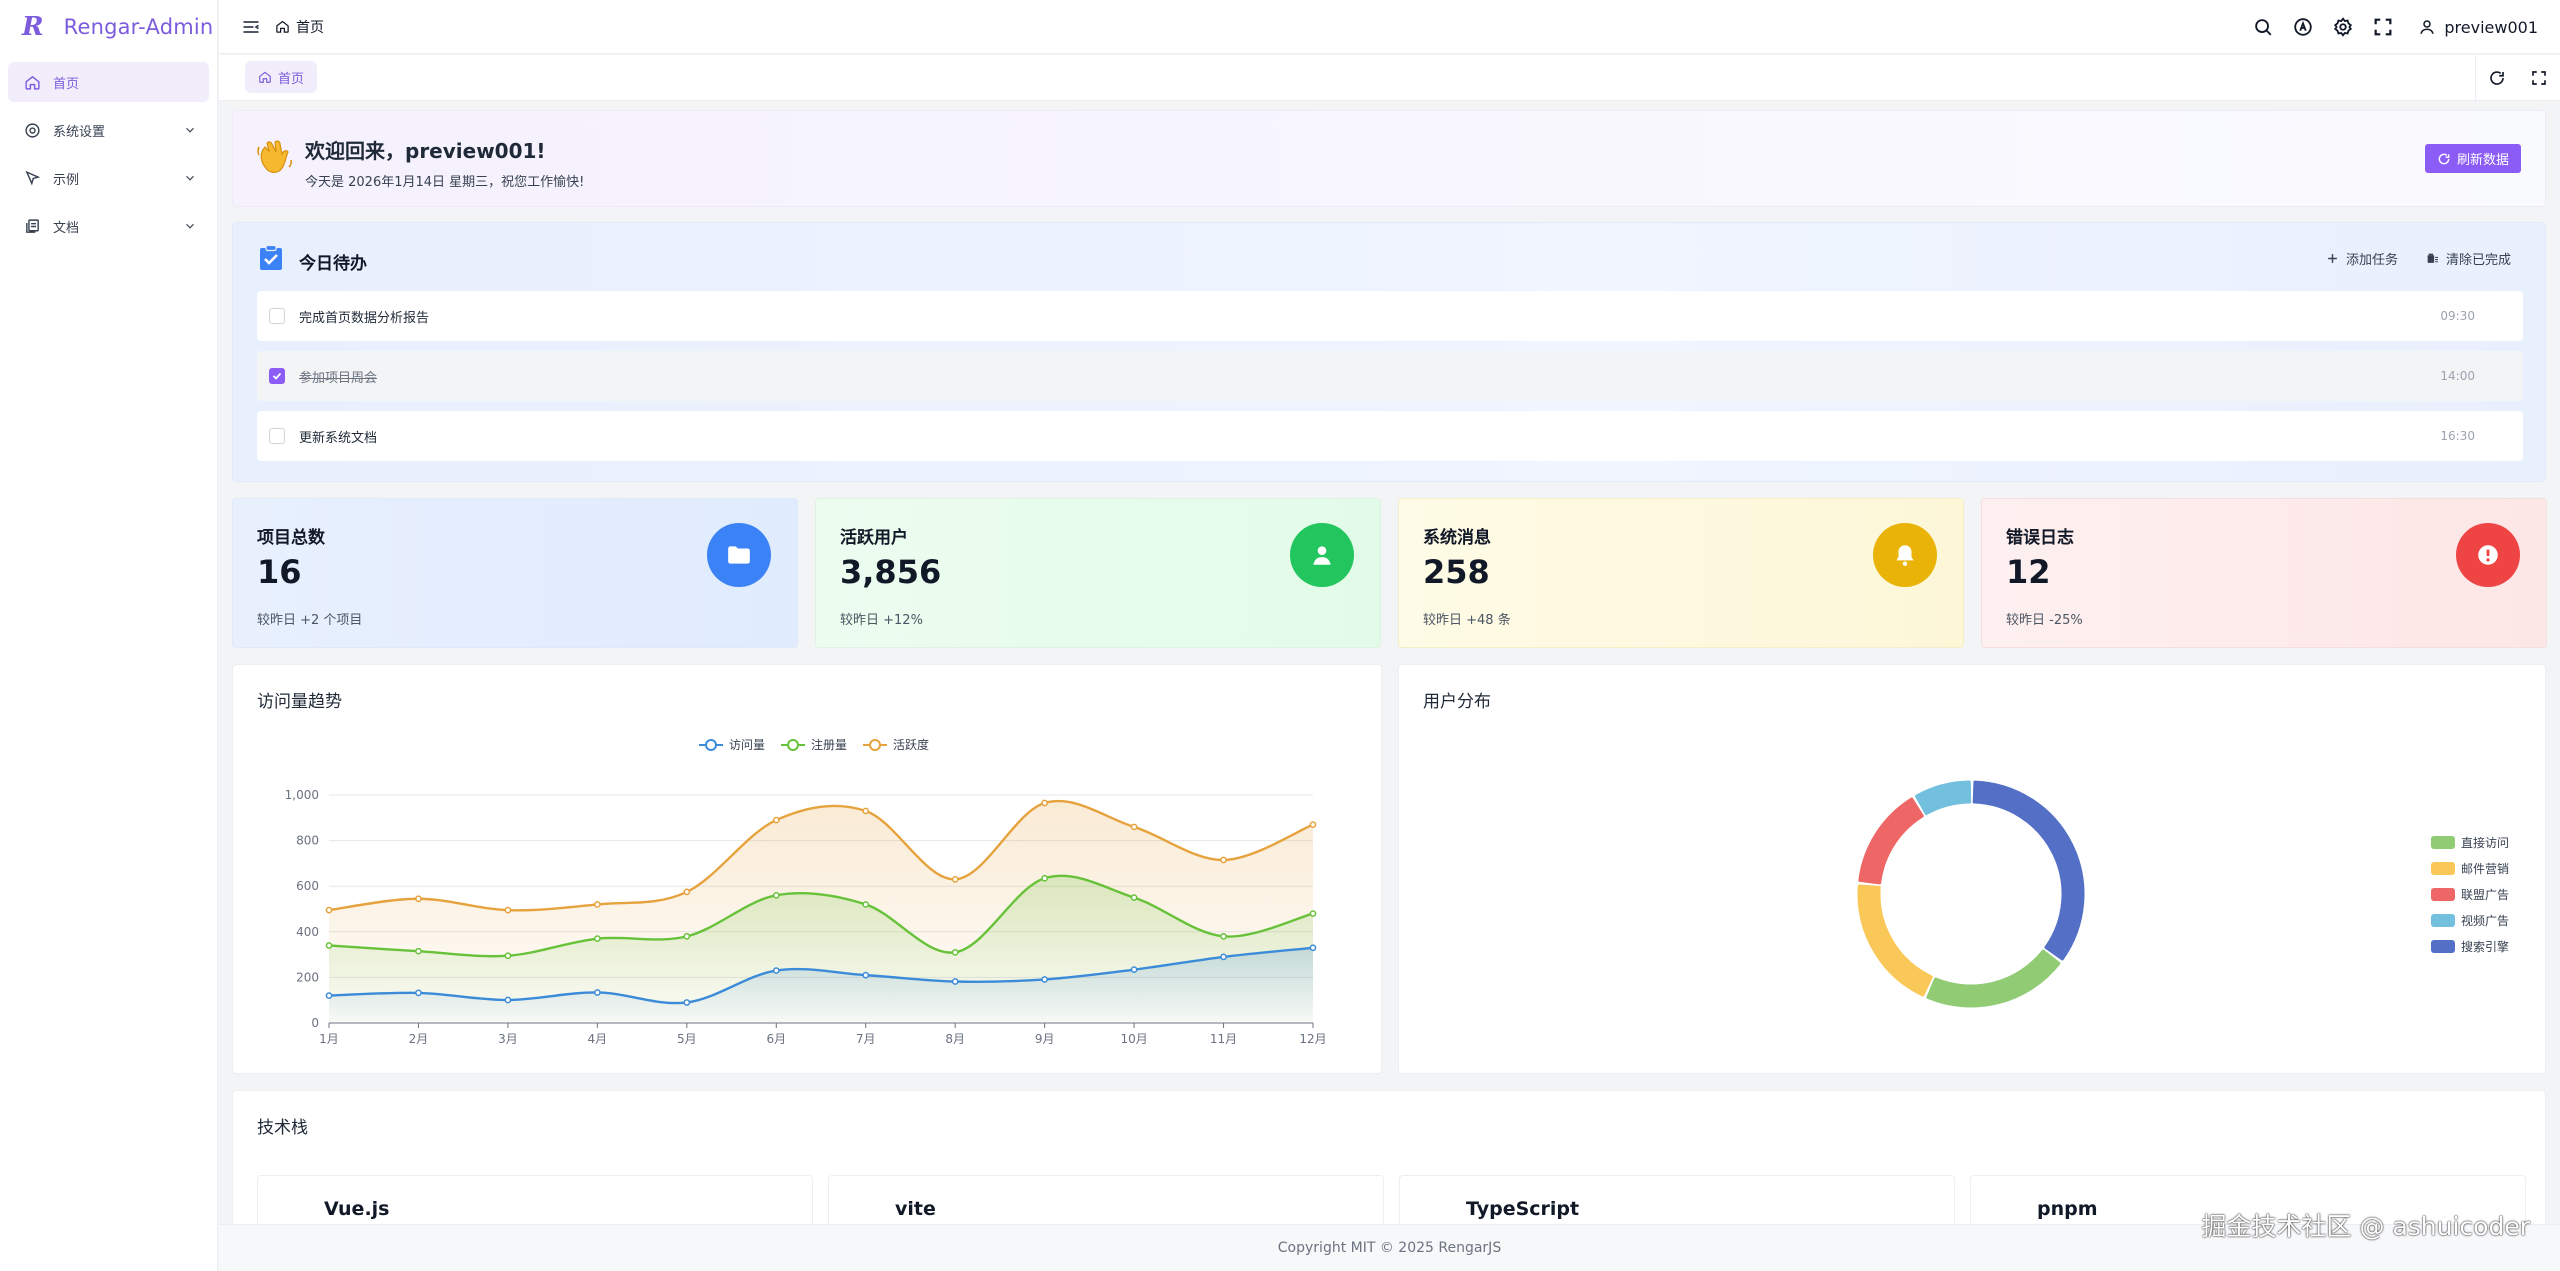  What do you see at coordinates (2470, 946) in the screenshot?
I see `legend-item: 搜索引擎` at bounding box center [2470, 946].